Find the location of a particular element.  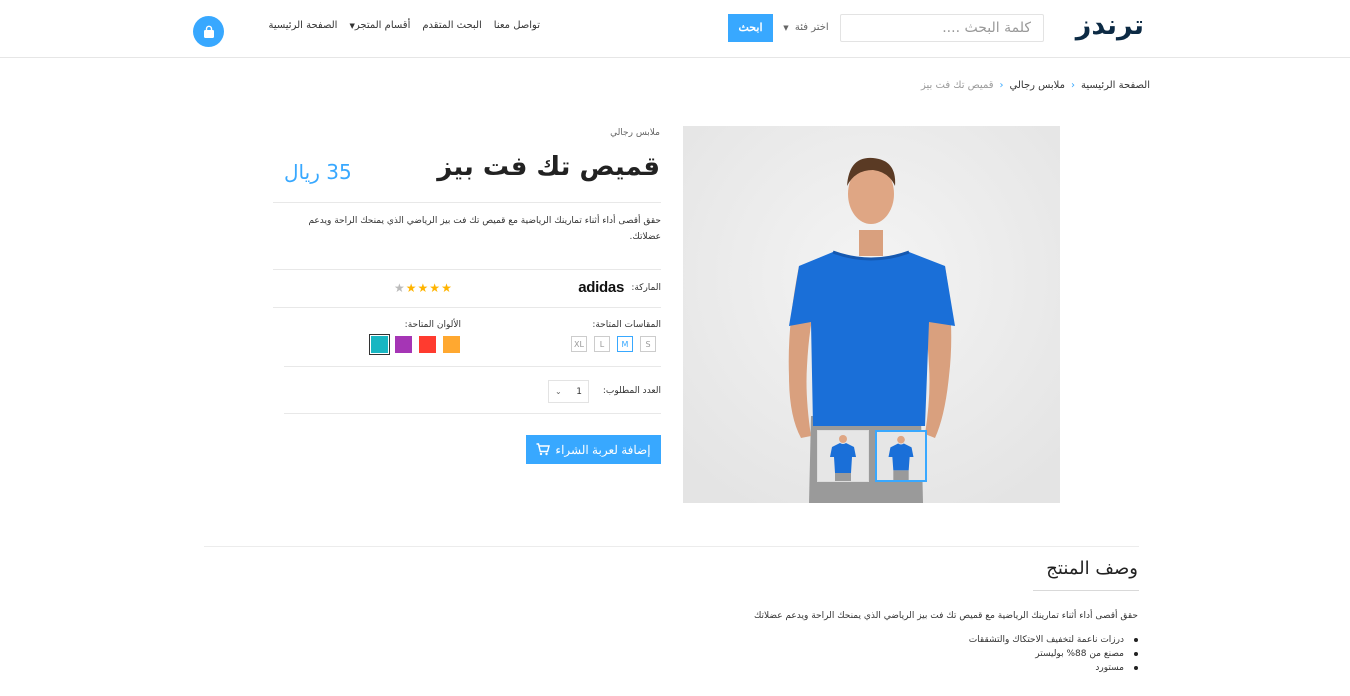

nav-store-sections-label: أقسام المتجر is located at coordinates (382, 25).